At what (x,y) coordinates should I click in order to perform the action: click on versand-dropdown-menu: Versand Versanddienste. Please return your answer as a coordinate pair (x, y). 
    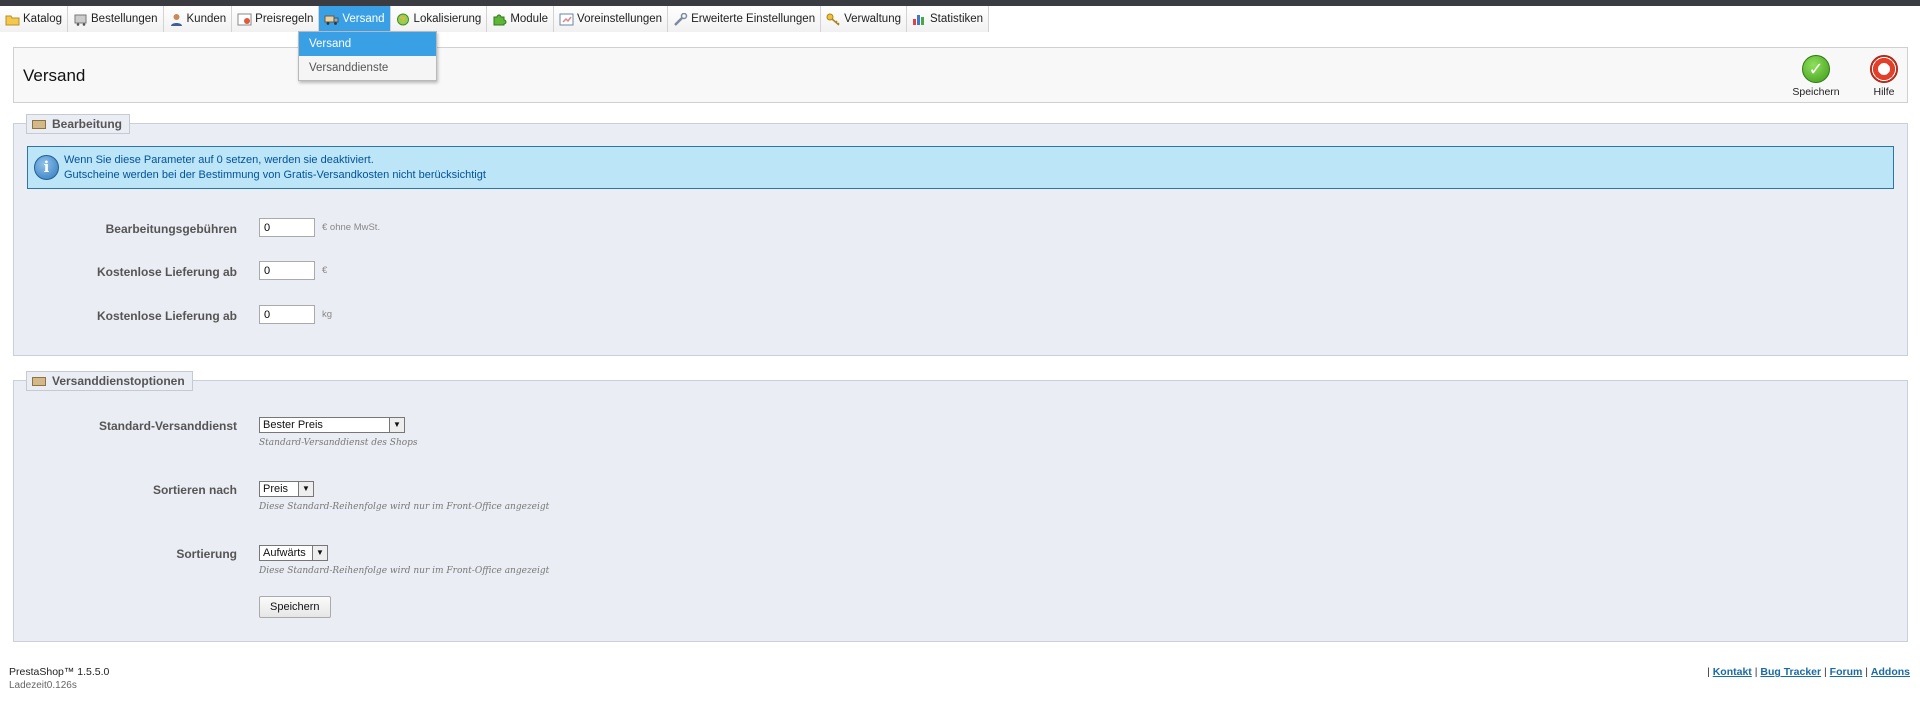
    Looking at the image, I should click on (367, 56).